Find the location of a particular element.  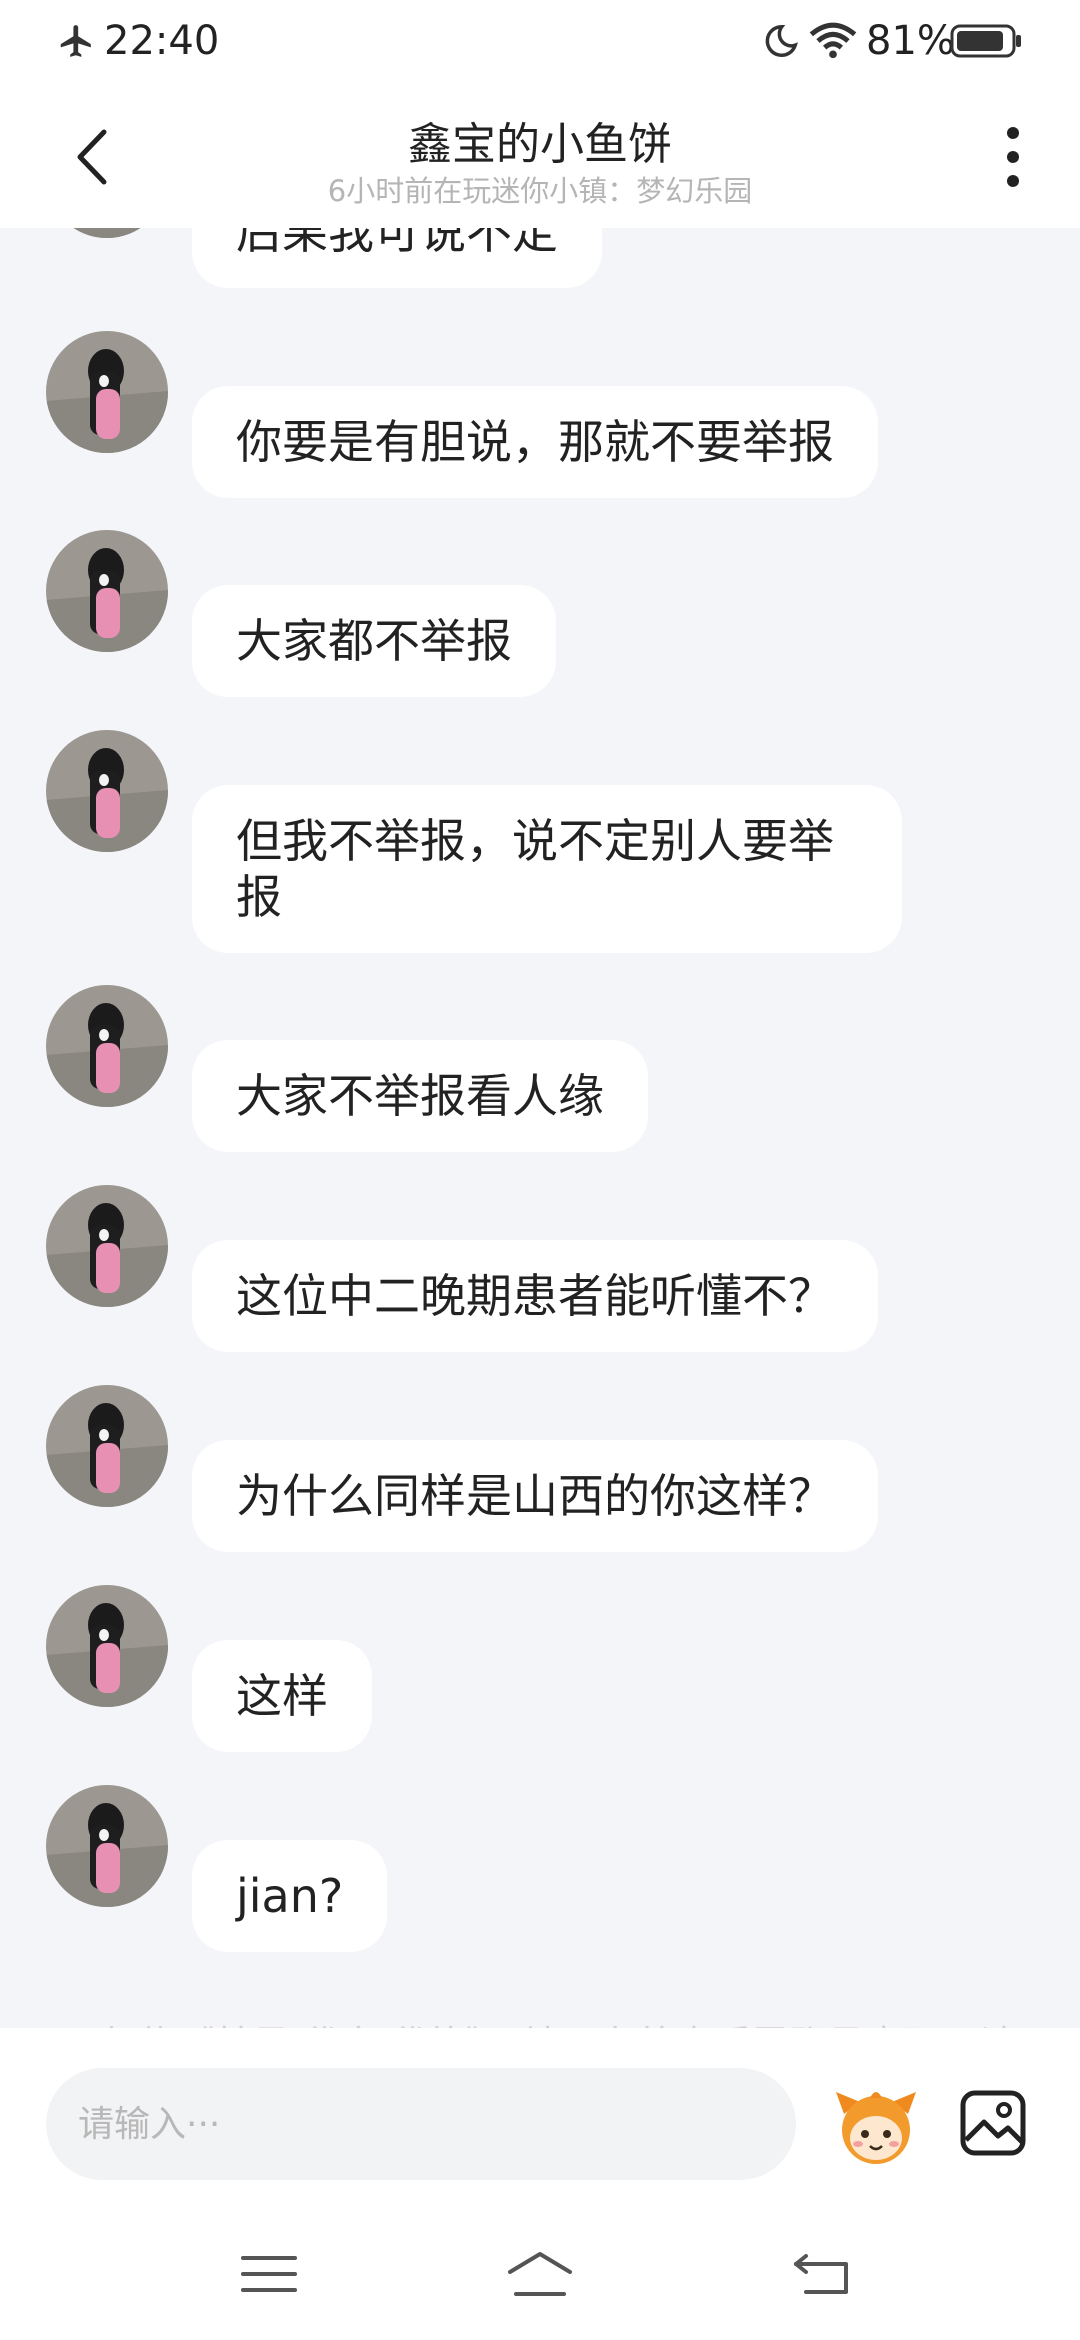

emoji-icon is located at coordinates (876, 2126).